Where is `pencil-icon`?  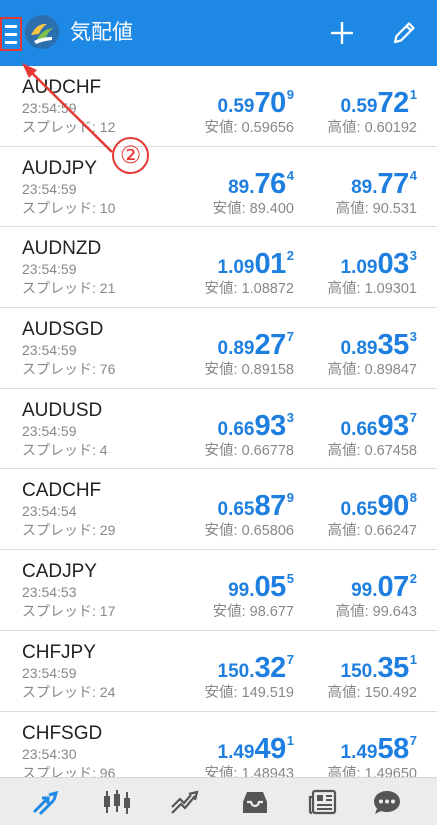
pencil-icon is located at coordinates (404, 33).